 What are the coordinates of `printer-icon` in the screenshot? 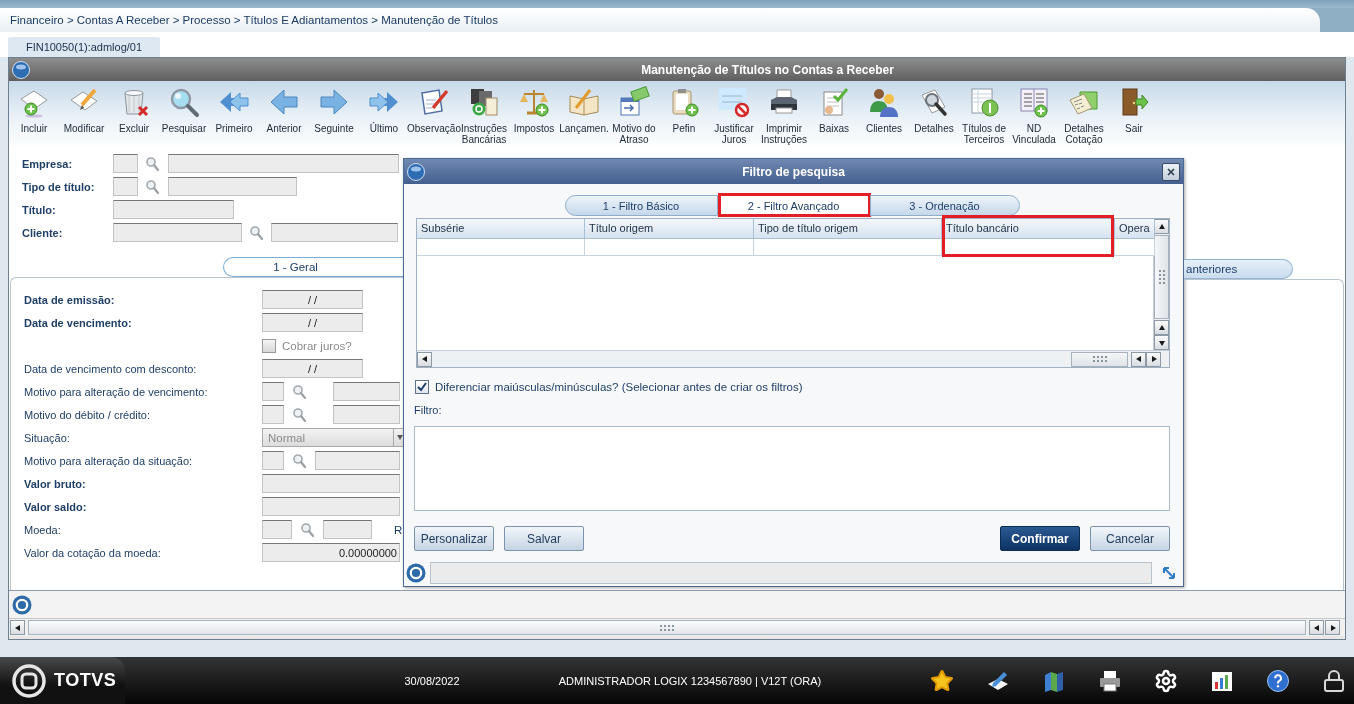 It's located at (1110, 680).